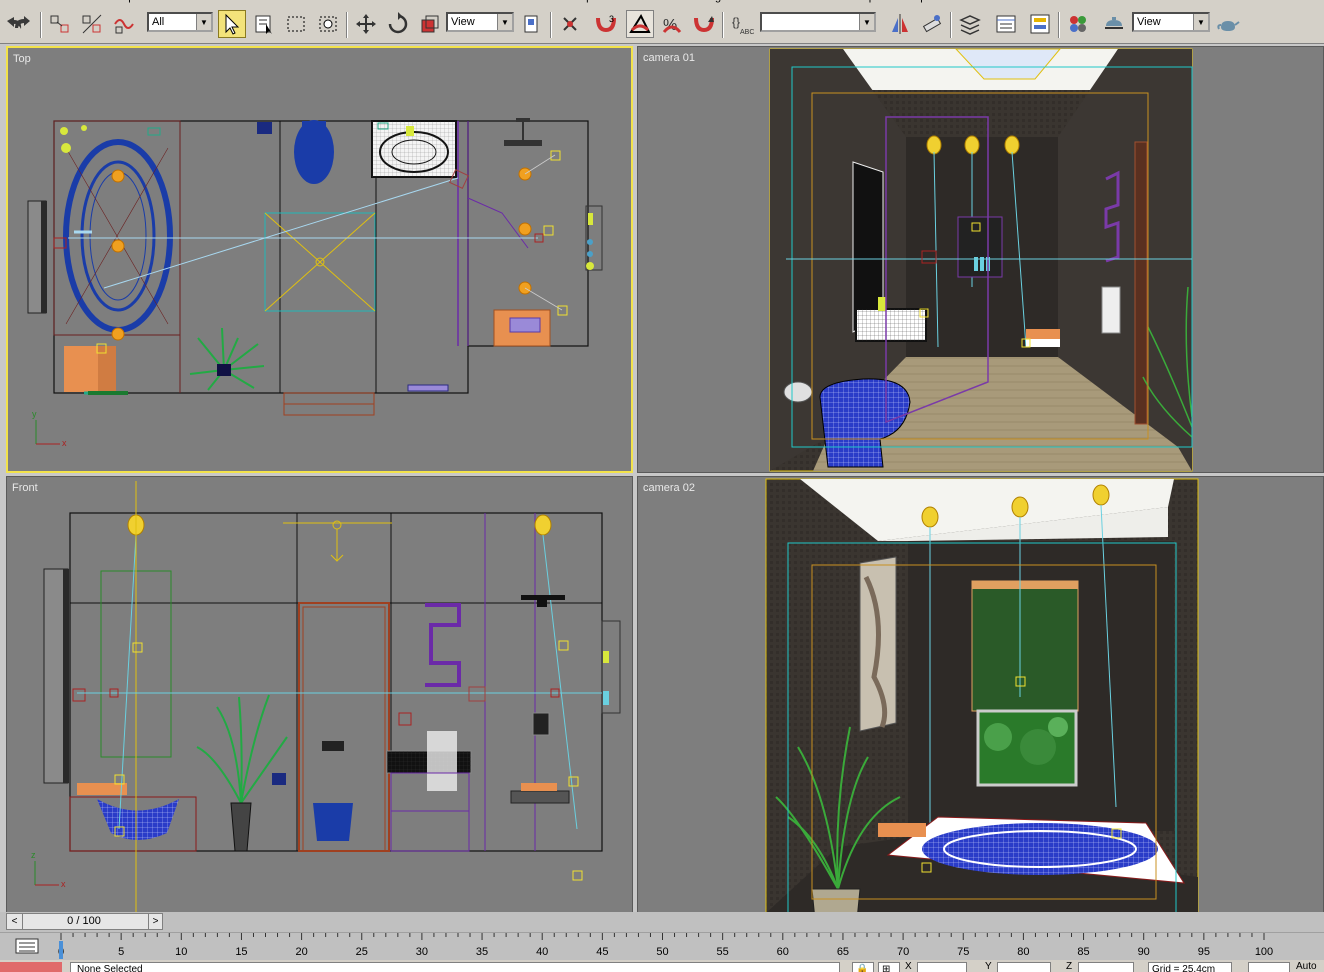  Describe the element at coordinates (942, 967) in the screenshot. I see `x-coordinate-field` at that location.